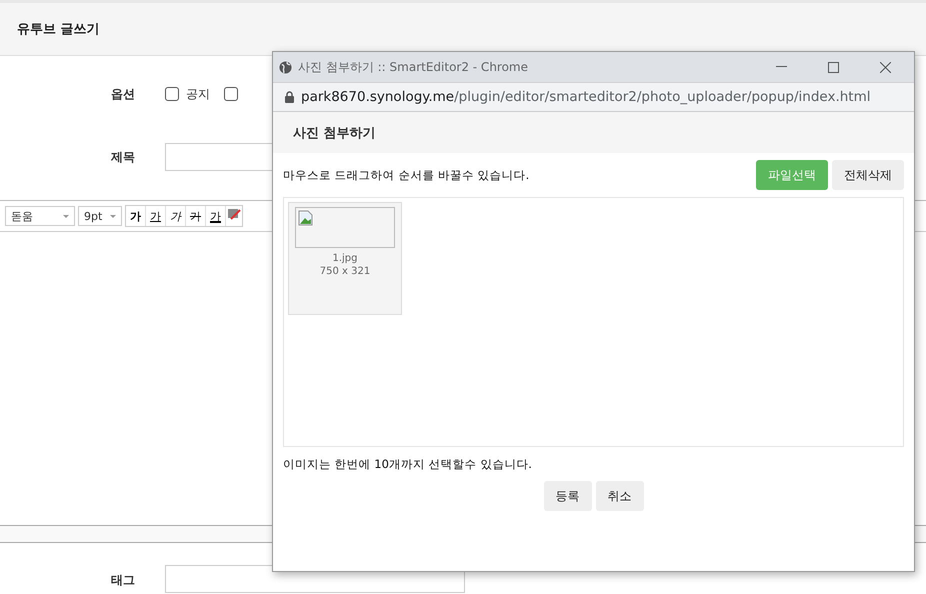 This screenshot has width=926, height=594. Describe the element at coordinates (285, 67) in the screenshot. I see `globe-icon` at that location.